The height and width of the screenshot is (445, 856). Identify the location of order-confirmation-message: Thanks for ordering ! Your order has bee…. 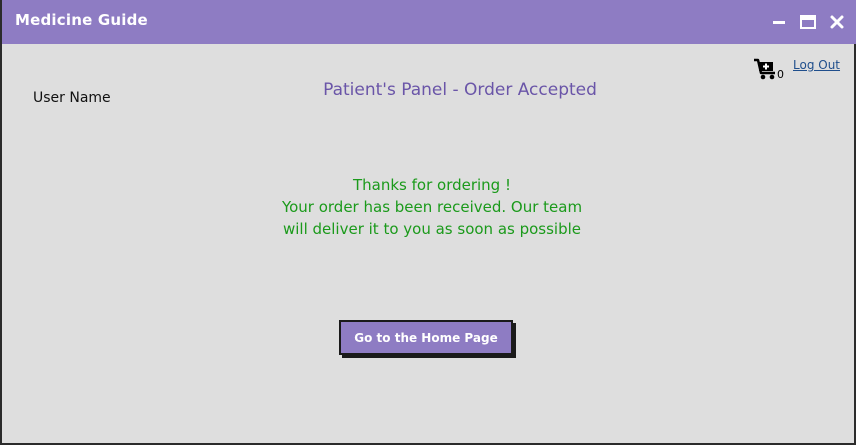
(429, 207).